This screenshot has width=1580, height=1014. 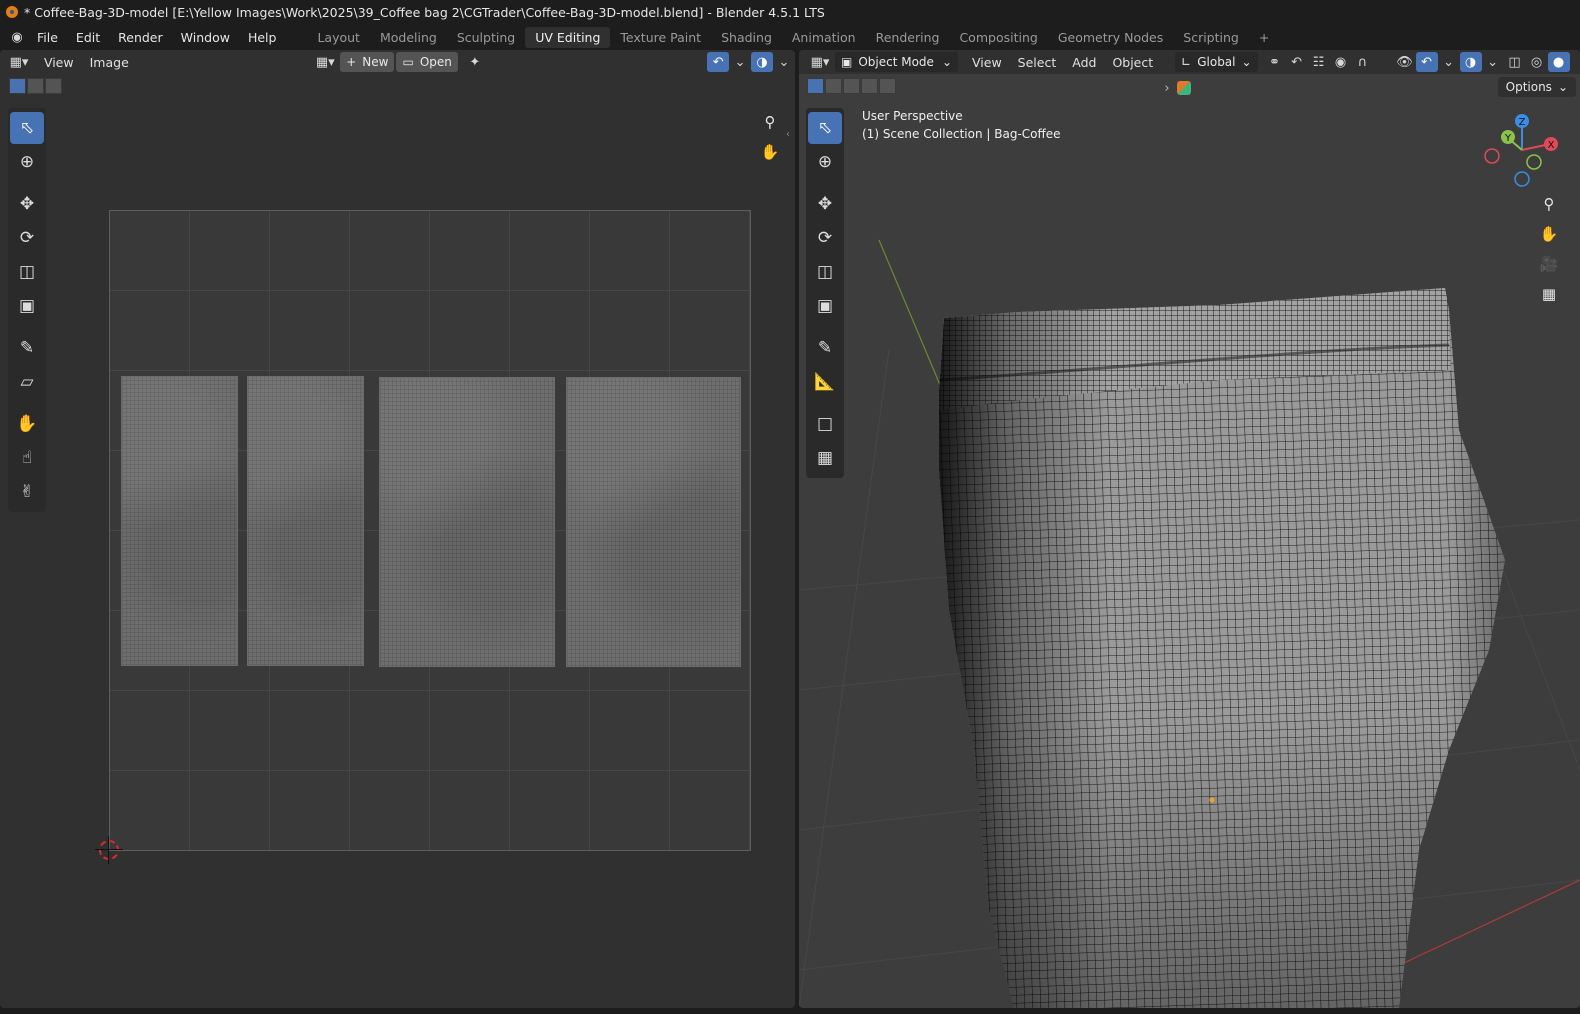 I want to click on tab-compositing: Compositing, so click(x=998, y=37).